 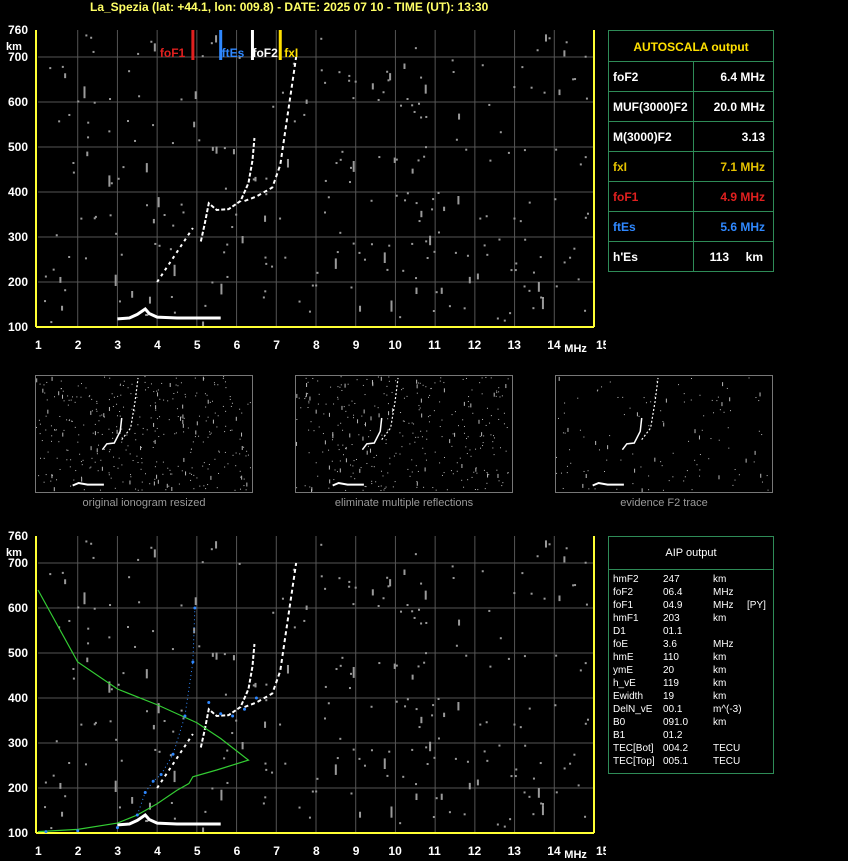 What do you see at coordinates (626, 618) in the screenshot?
I see `aip-param: hmF1` at bounding box center [626, 618].